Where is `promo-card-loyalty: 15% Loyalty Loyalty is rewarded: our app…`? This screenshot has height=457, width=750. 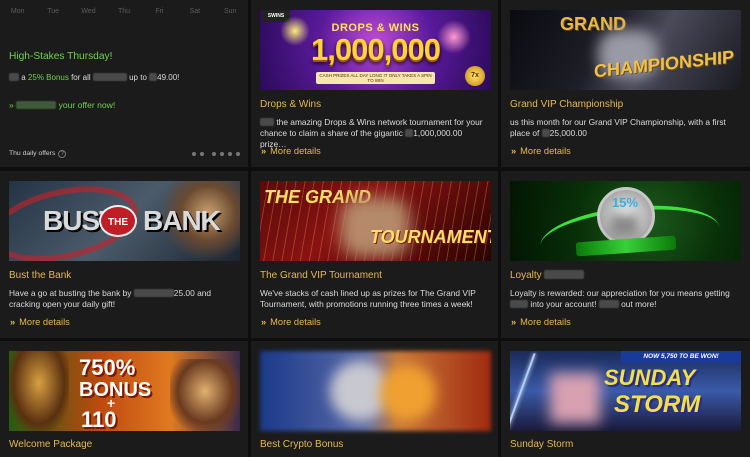 promo-card-loyalty: 15% Loyalty Loyalty is rewarded: our app… is located at coordinates (625, 254).